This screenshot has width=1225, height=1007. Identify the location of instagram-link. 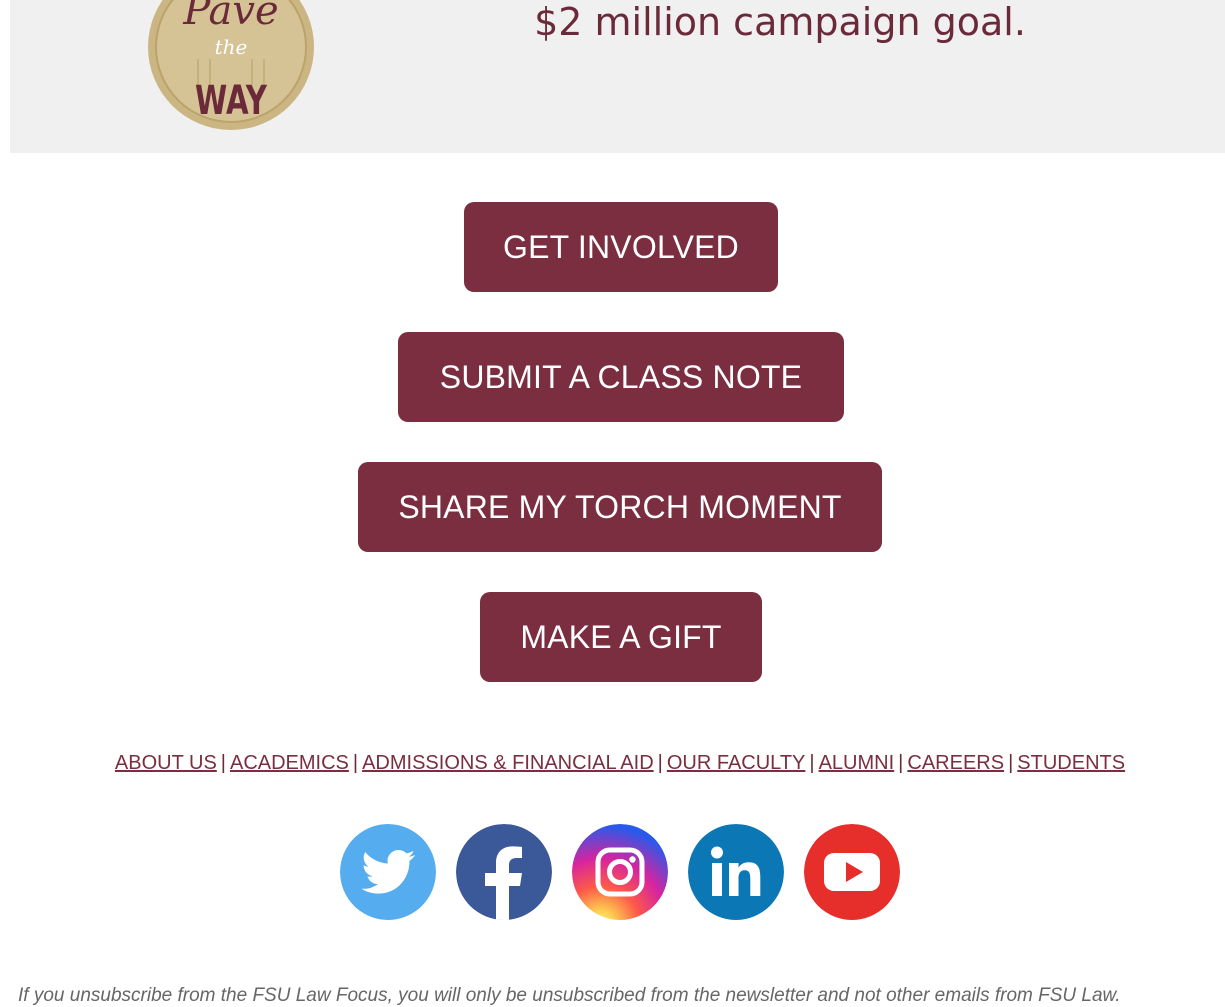
(620, 872).